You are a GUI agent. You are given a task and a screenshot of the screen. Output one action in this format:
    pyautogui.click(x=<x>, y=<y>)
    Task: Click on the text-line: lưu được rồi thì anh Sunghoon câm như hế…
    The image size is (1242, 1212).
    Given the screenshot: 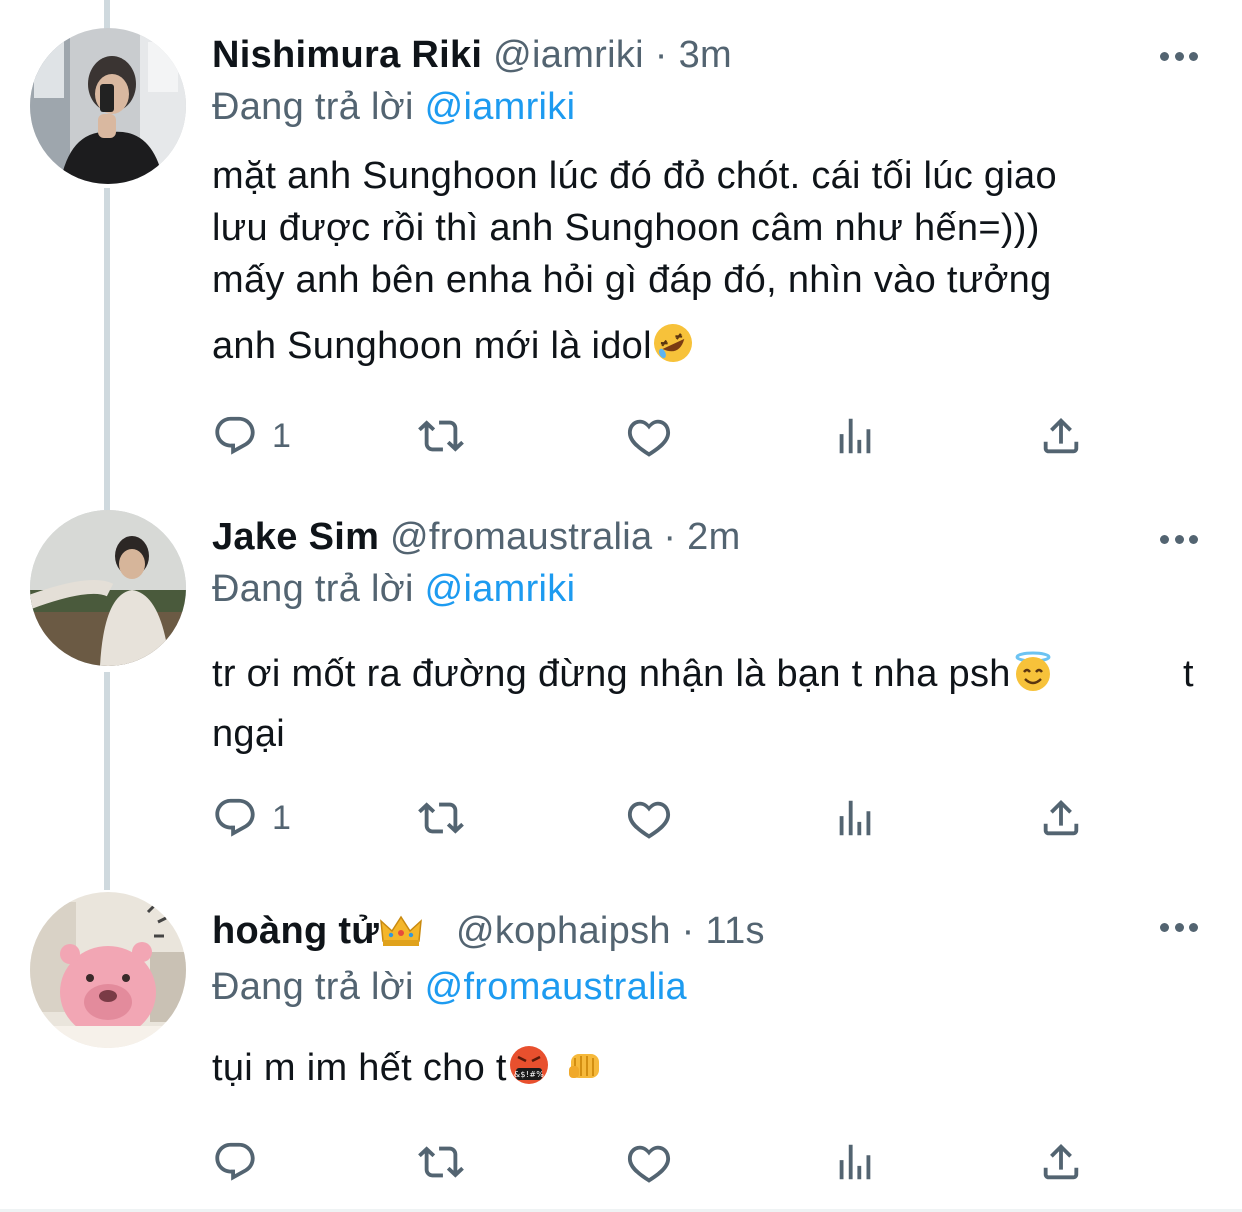 What is the action you would take?
    pyautogui.click(x=626, y=228)
    